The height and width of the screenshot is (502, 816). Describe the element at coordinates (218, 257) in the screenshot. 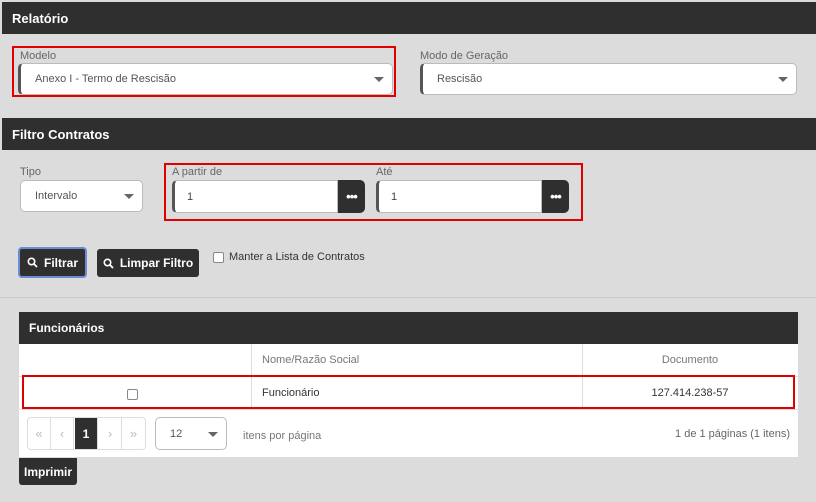

I see `manter-lista-checkbox` at that location.